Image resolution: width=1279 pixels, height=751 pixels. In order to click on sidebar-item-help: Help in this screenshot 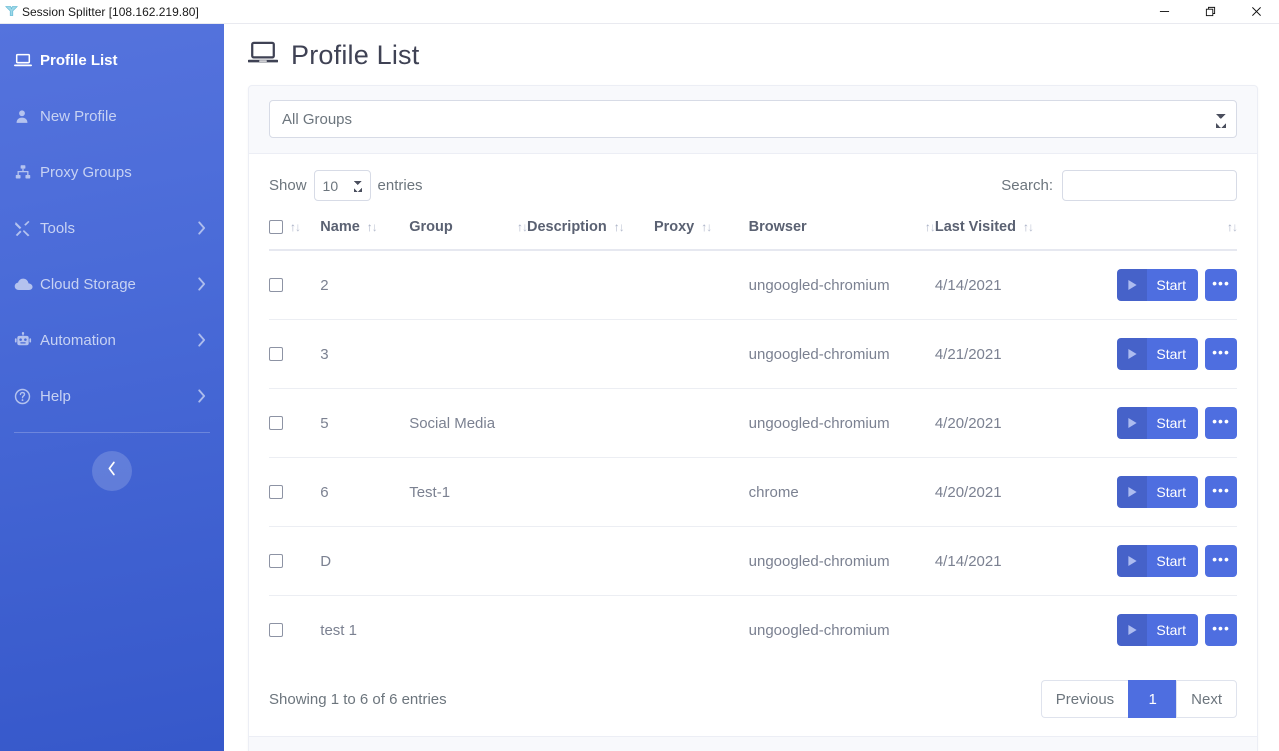, I will do `click(112, 396)`.